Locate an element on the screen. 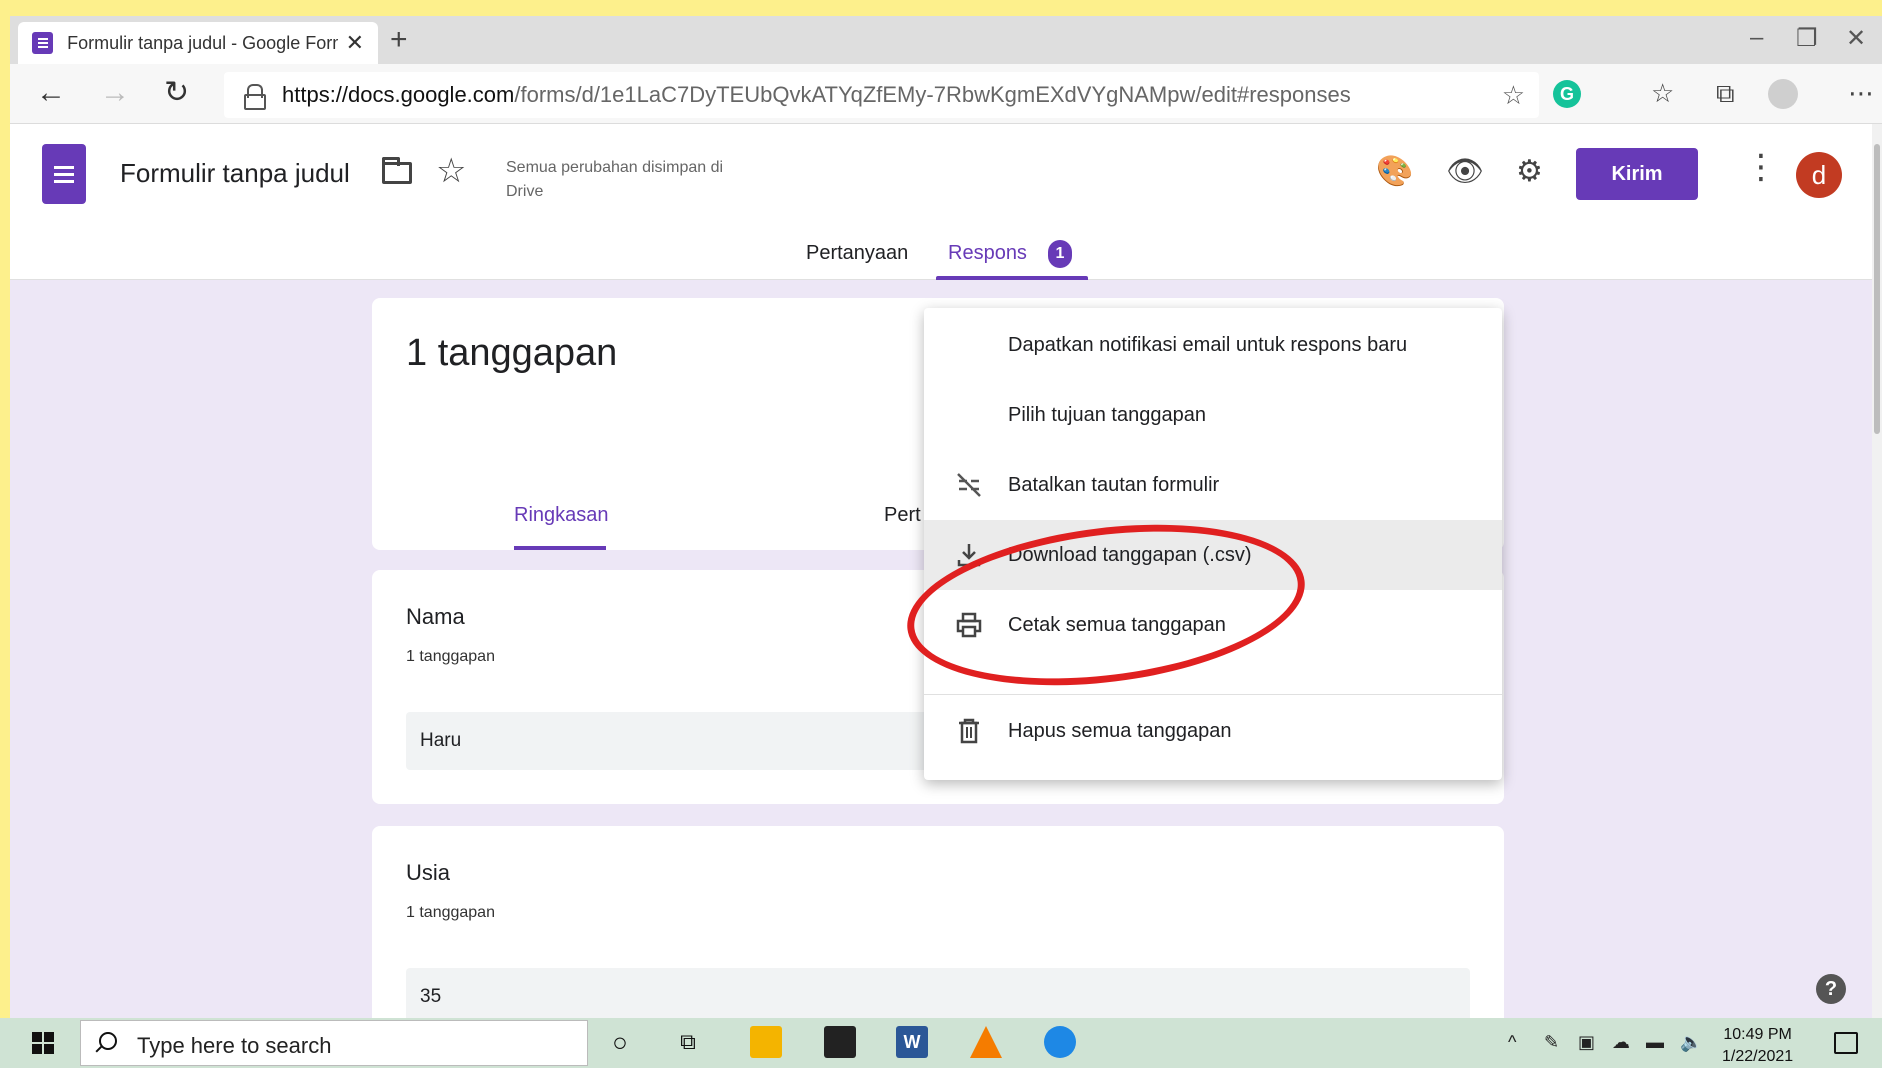  file-explorer-icon is located at coordinates (766, 1042).